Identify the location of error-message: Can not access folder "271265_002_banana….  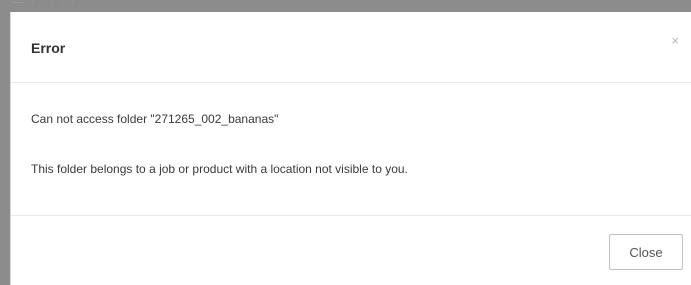
(155, 119).